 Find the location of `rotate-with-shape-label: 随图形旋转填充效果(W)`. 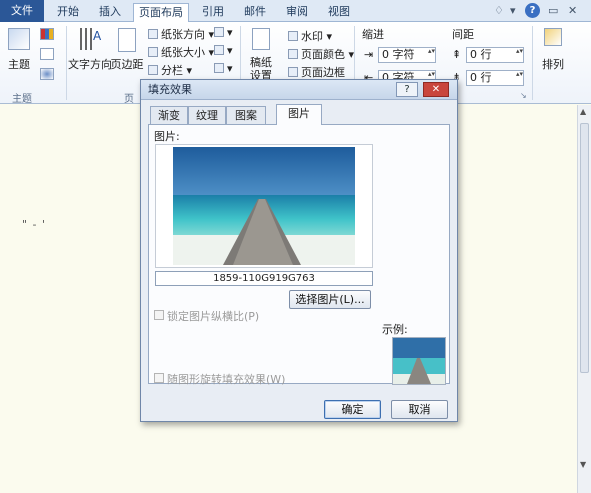

rotate-with-shape-label: 随图形旋转填充效果(W) is located at coordinates (226, 379).